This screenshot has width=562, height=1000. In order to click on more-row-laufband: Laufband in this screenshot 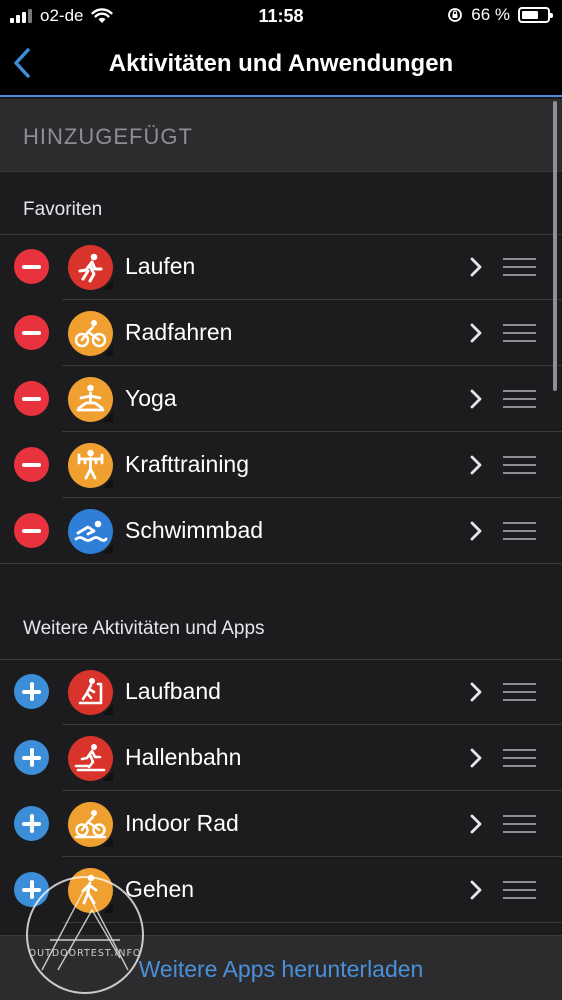, I will do `click(281, 692)`.